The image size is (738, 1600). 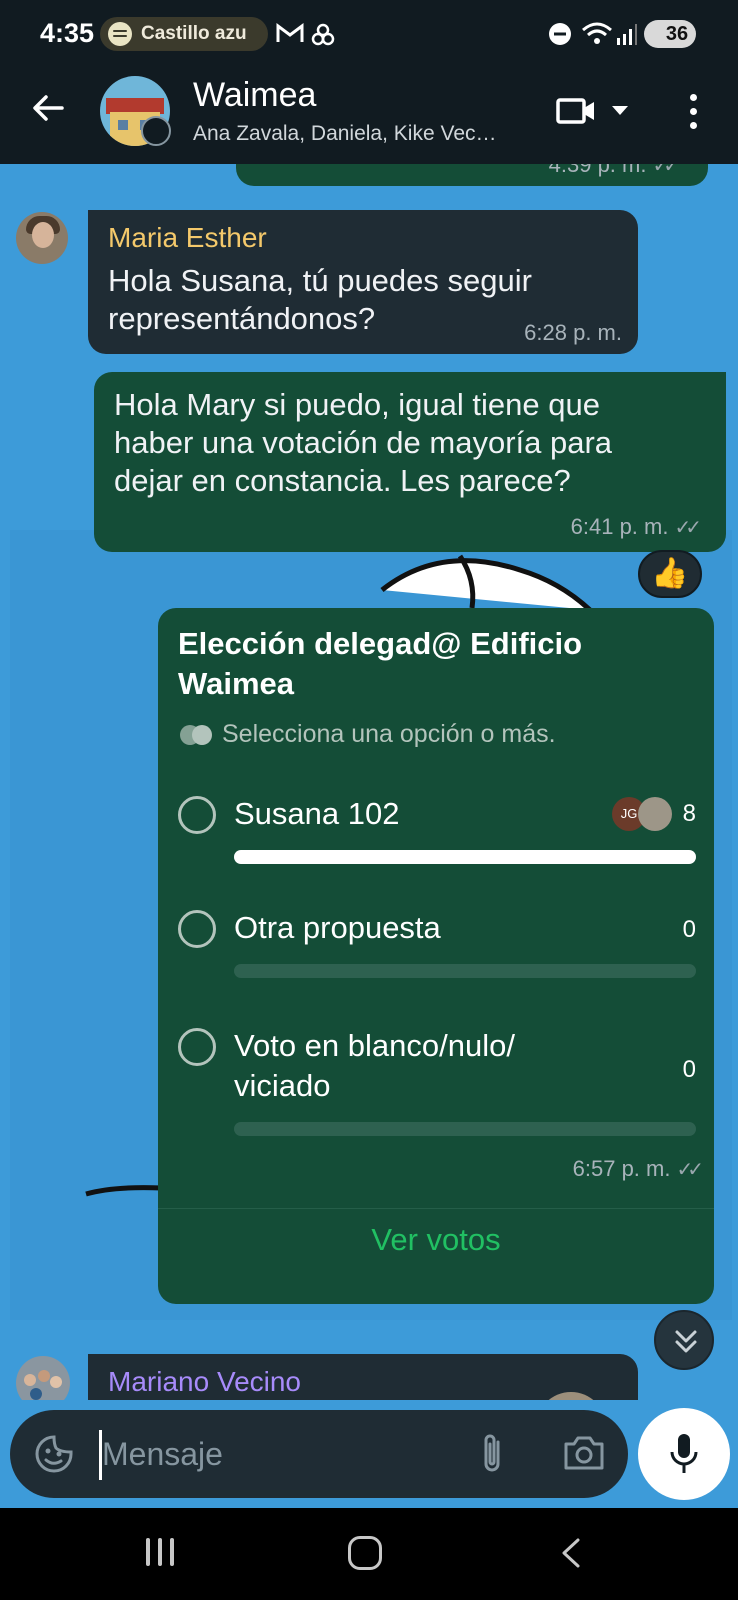 What do you see at coordinates (436, 1240) in the screenshot?
I see `view-votes-button: Ver votos` at bounding box center [436, 1240].